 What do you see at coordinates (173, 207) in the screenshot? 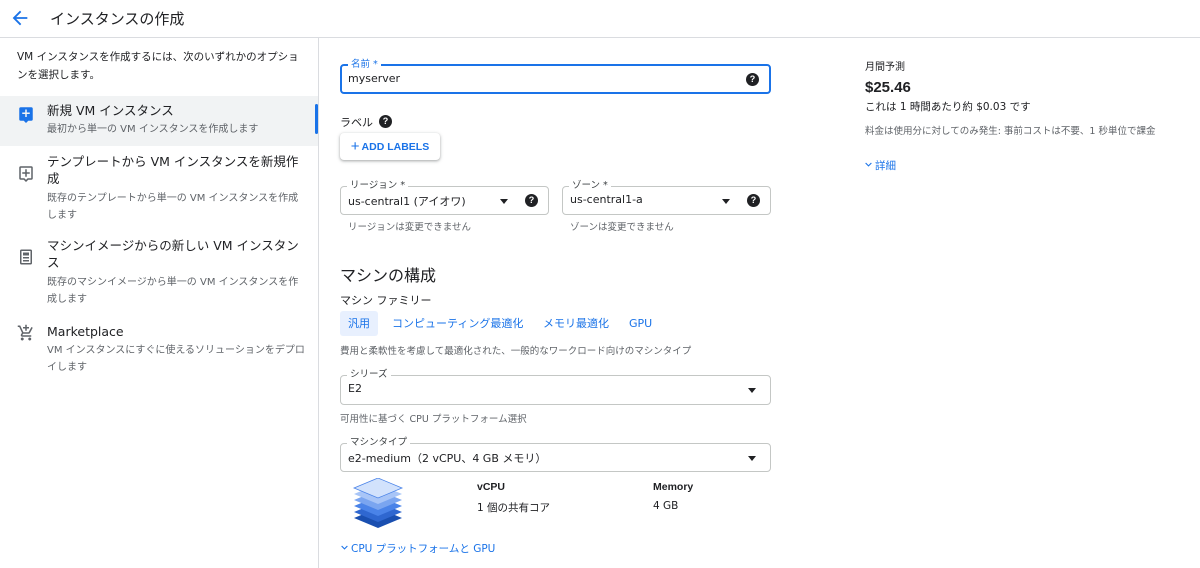
I see `option-description: 既存のテンプレートから単一の VM インスタンスを作成します` at bounding box center [173, 207].